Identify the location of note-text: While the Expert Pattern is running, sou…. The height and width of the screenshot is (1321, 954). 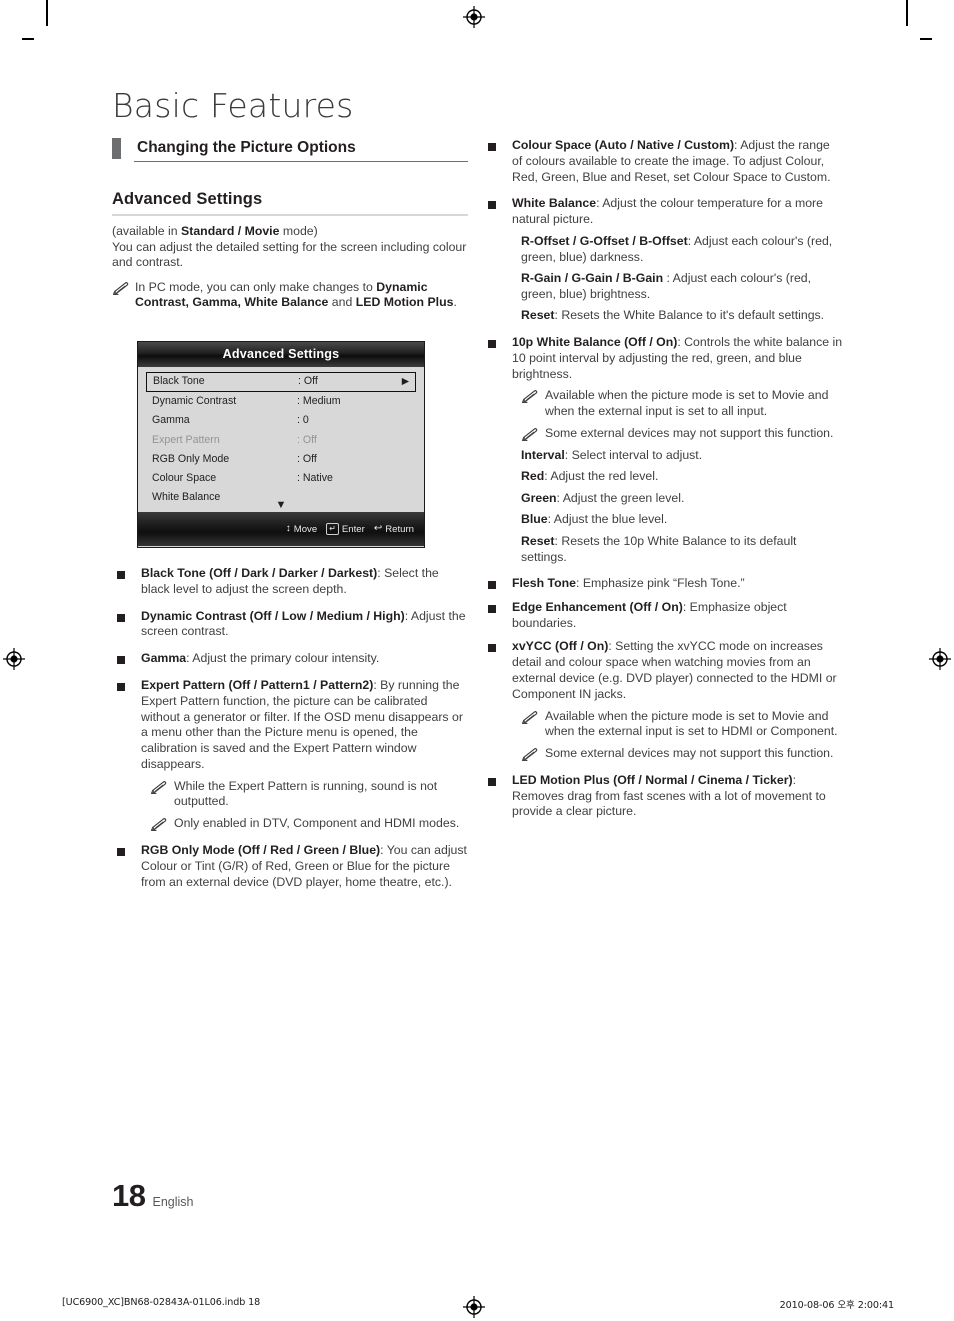
(306, 793).